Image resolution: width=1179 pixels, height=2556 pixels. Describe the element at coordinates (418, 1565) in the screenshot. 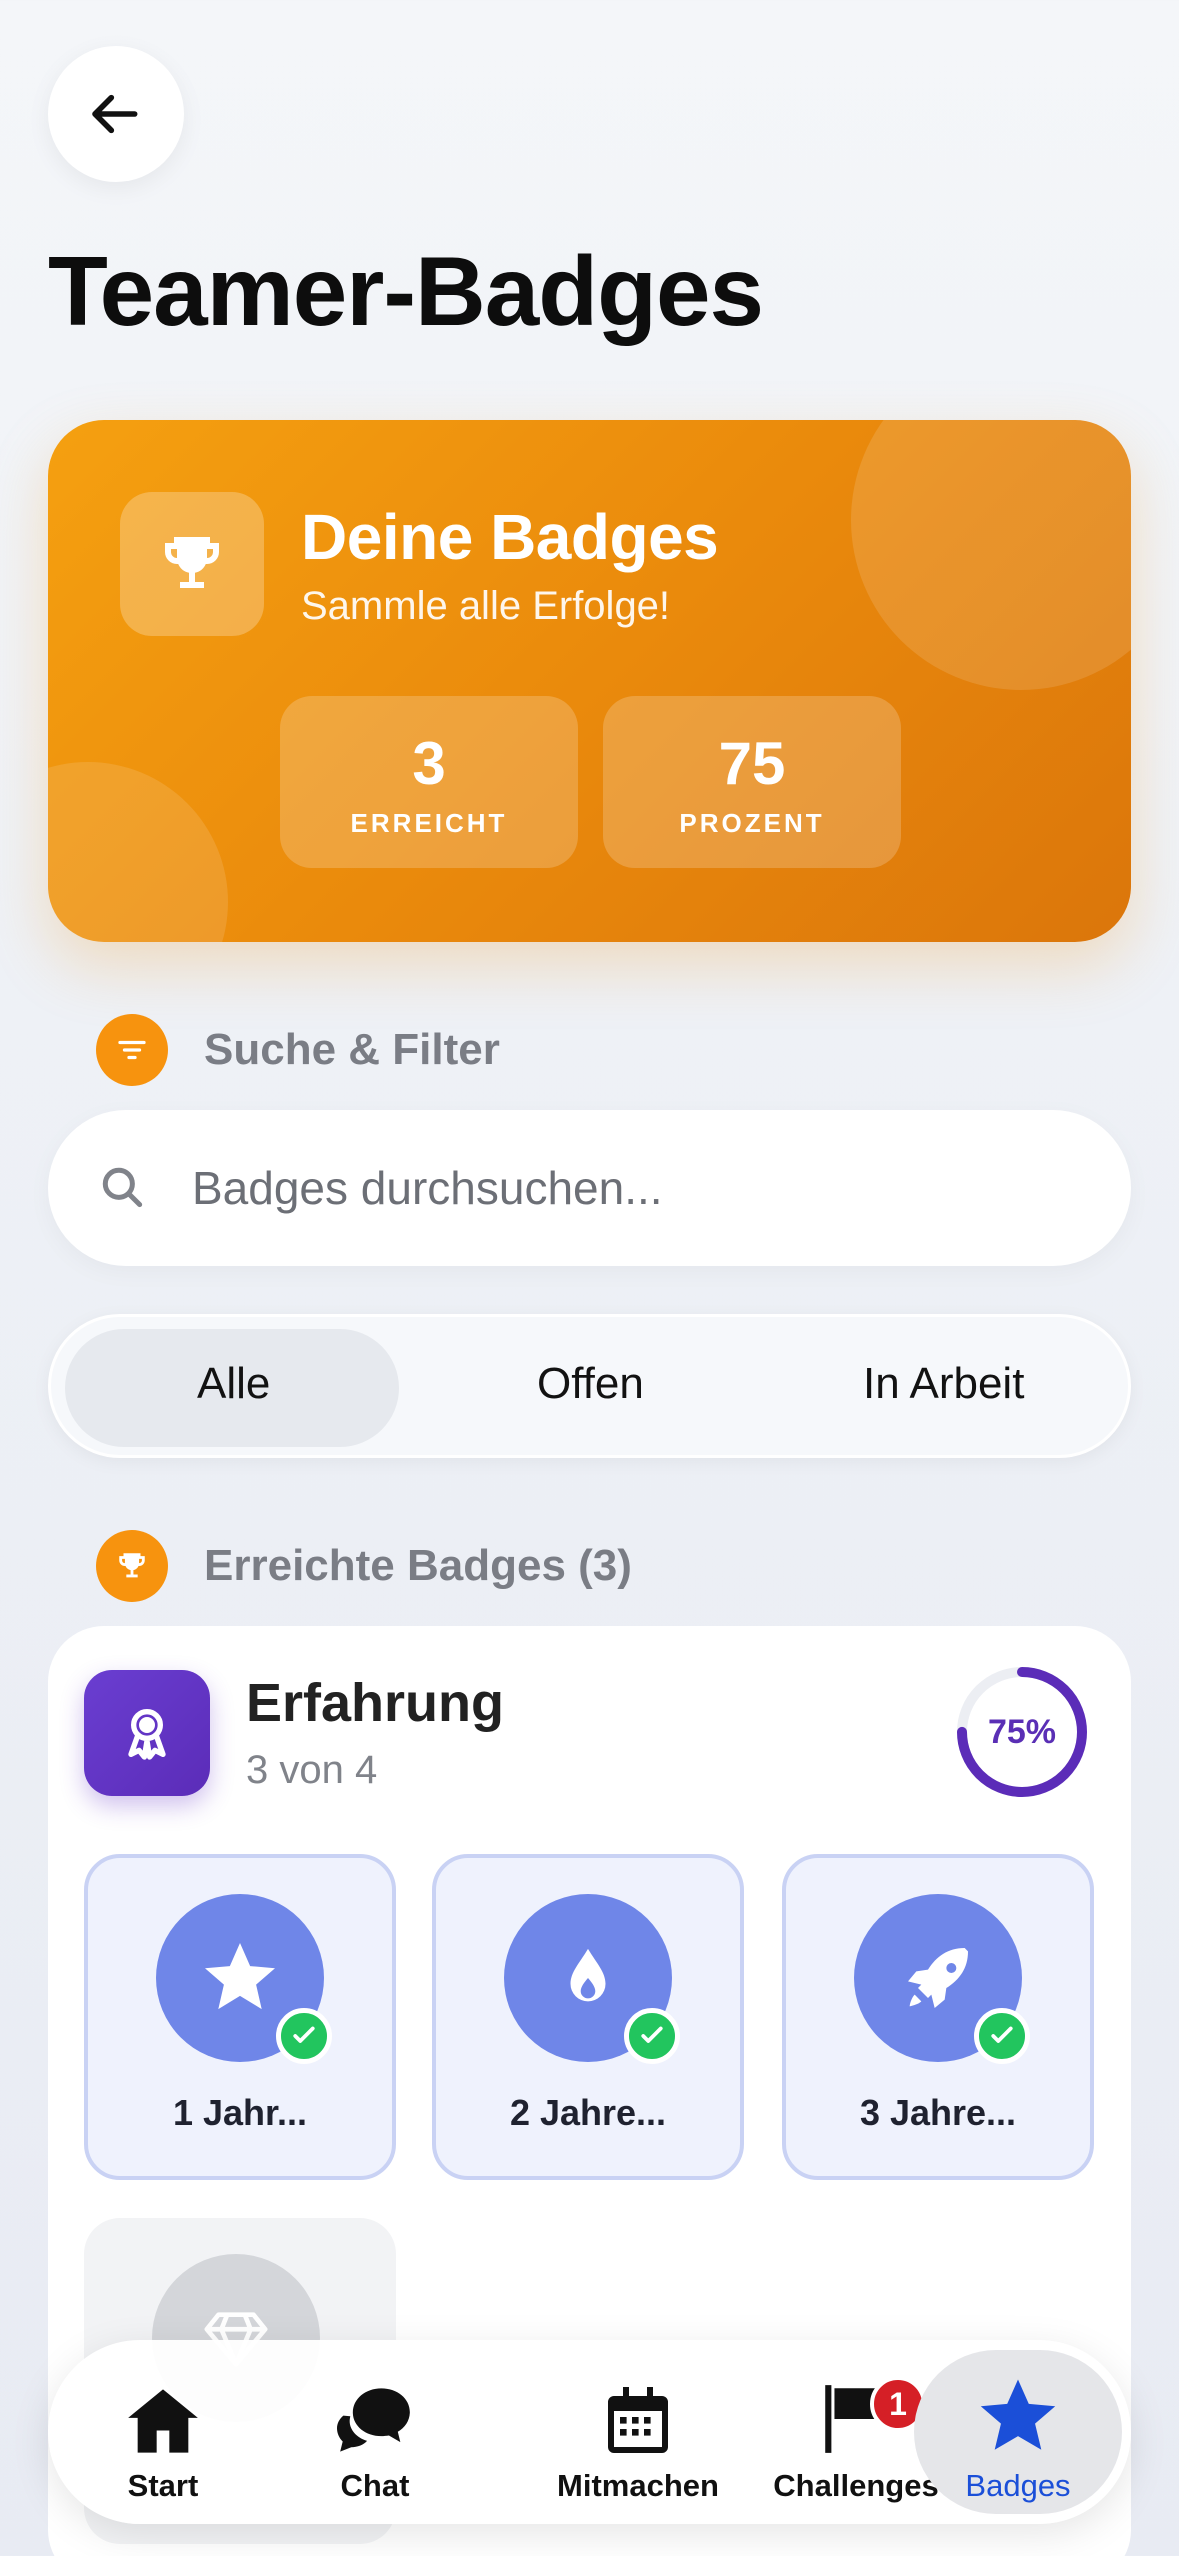

I see `achieved-section-title: Erreichte Badges (3)` at that location.